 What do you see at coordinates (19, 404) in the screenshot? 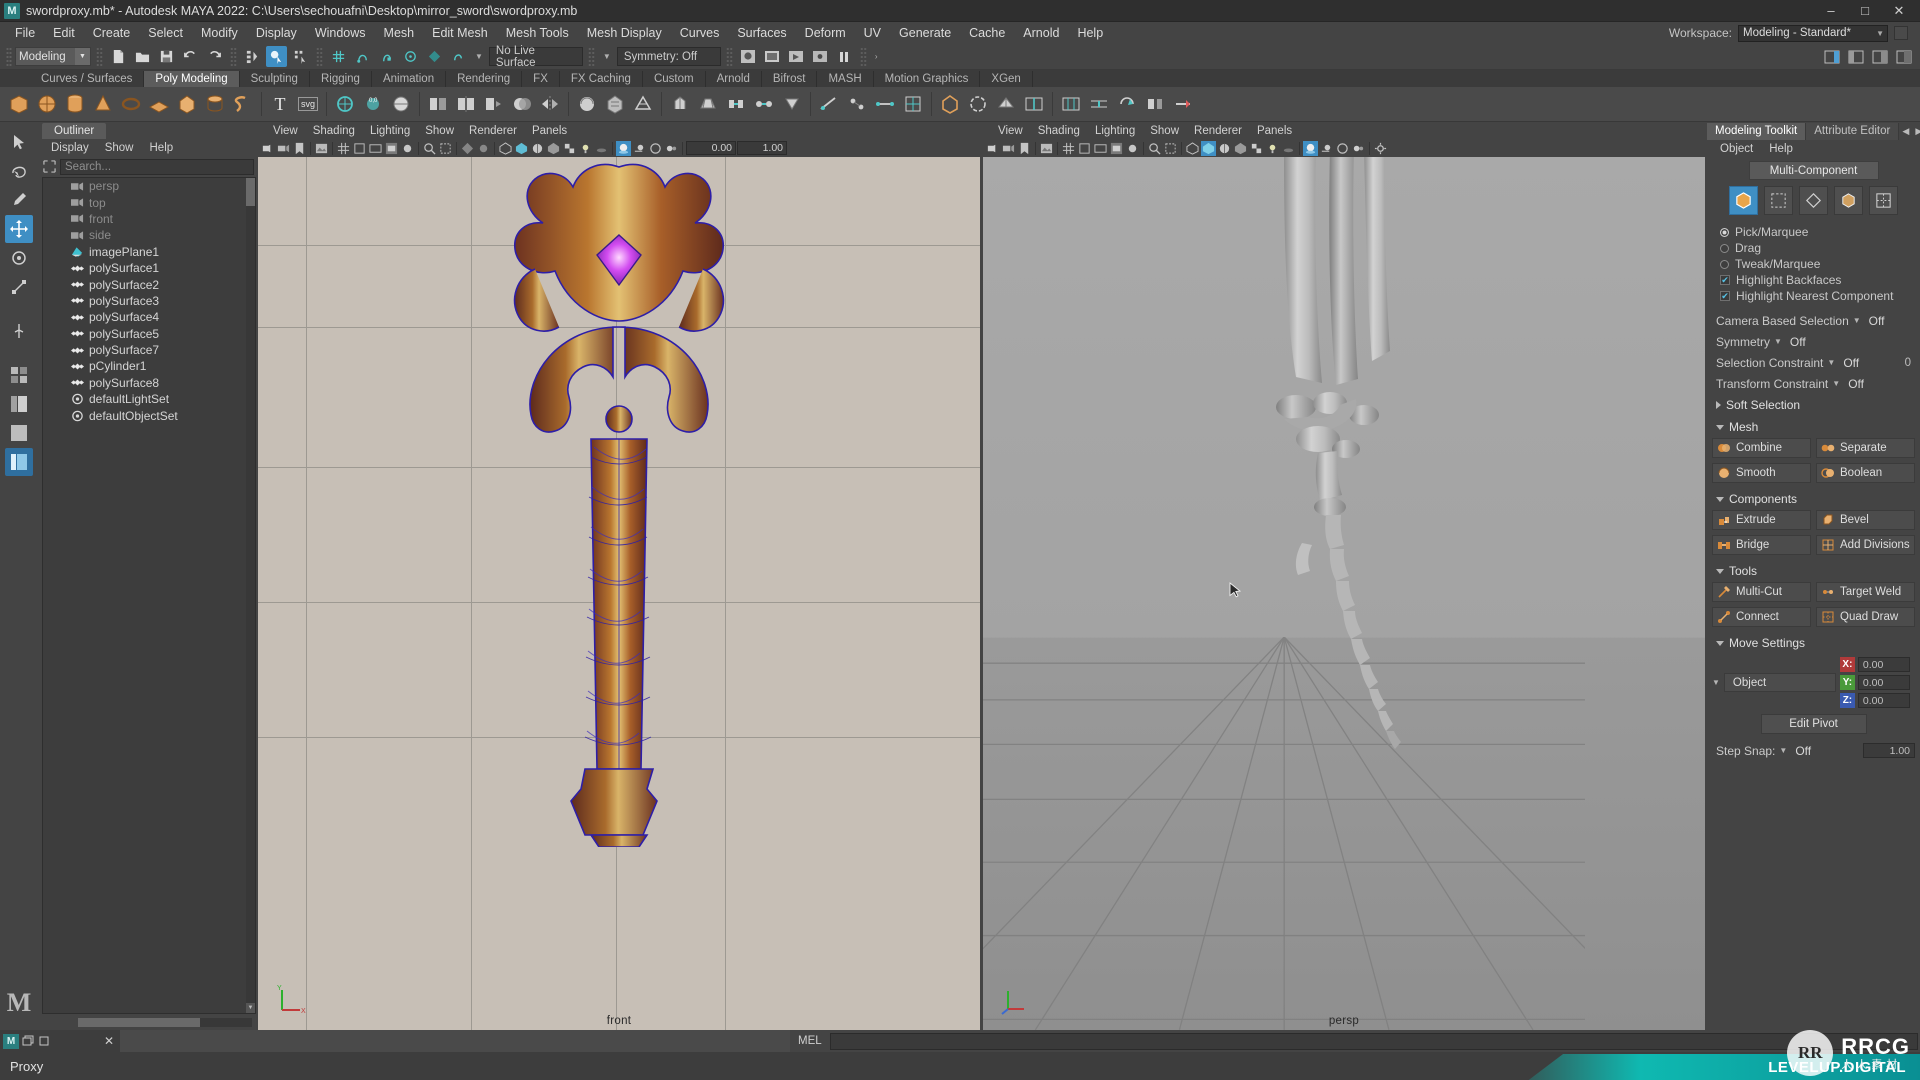
I see `layout-persp-outliner-icon` at bounding box center [19, 404].